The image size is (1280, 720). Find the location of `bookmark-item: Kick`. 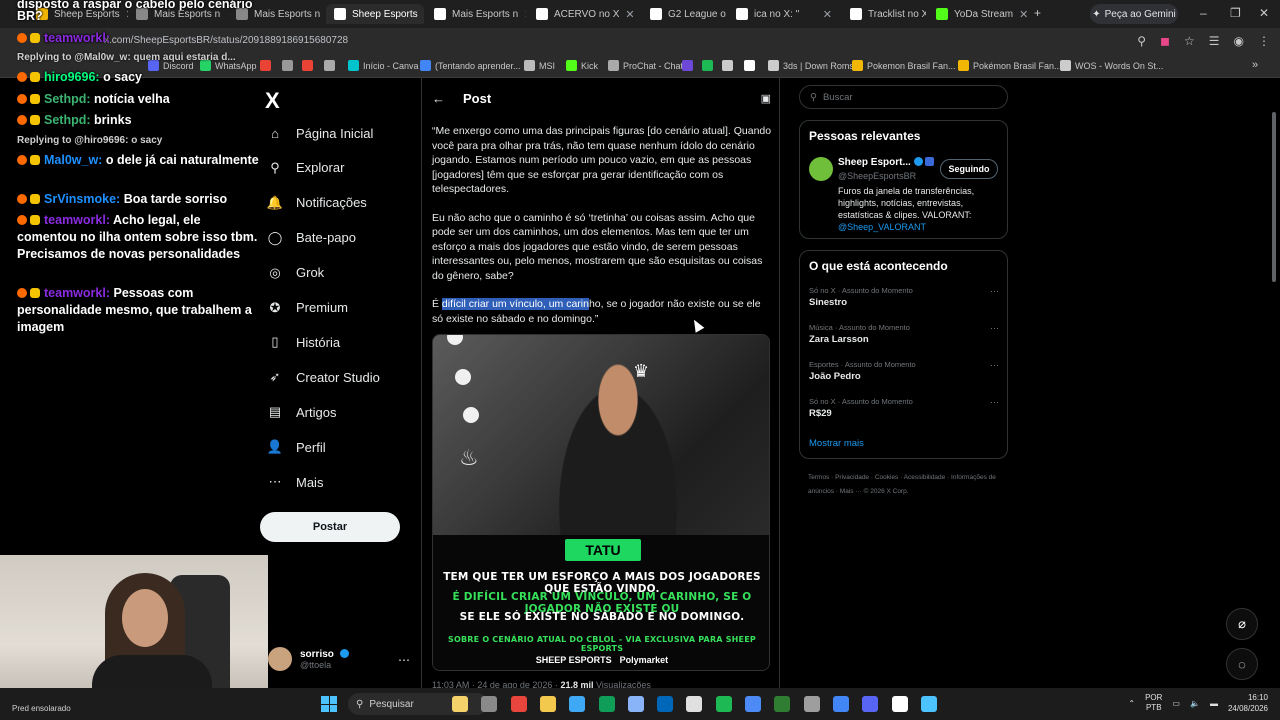

bookmark-item: Kick is located at coordinates (582, 65).